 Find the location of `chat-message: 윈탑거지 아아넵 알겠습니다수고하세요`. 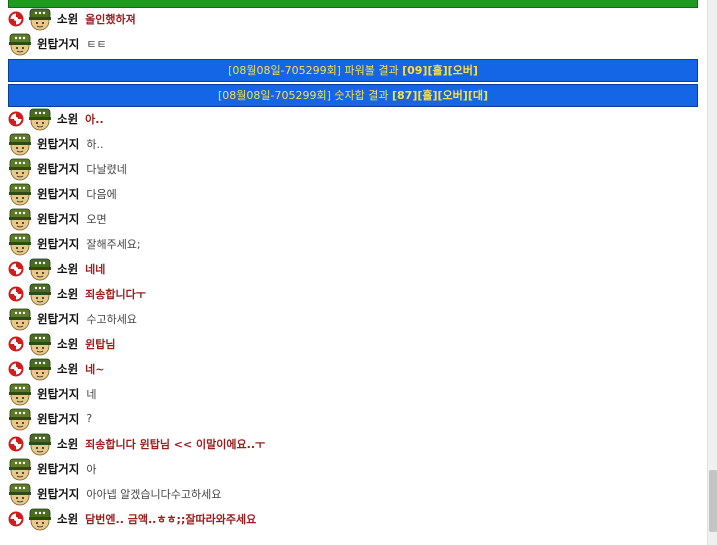

chat-message: 윈탑거지 아아넵 알겠습니다수고하세요 is located at coordinates (114, 493).